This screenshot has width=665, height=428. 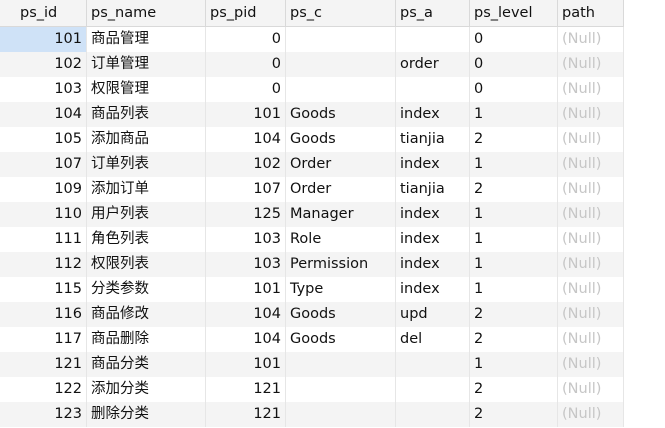 I want to click on cell-ps-id: 110, so click(x=43, y=214).